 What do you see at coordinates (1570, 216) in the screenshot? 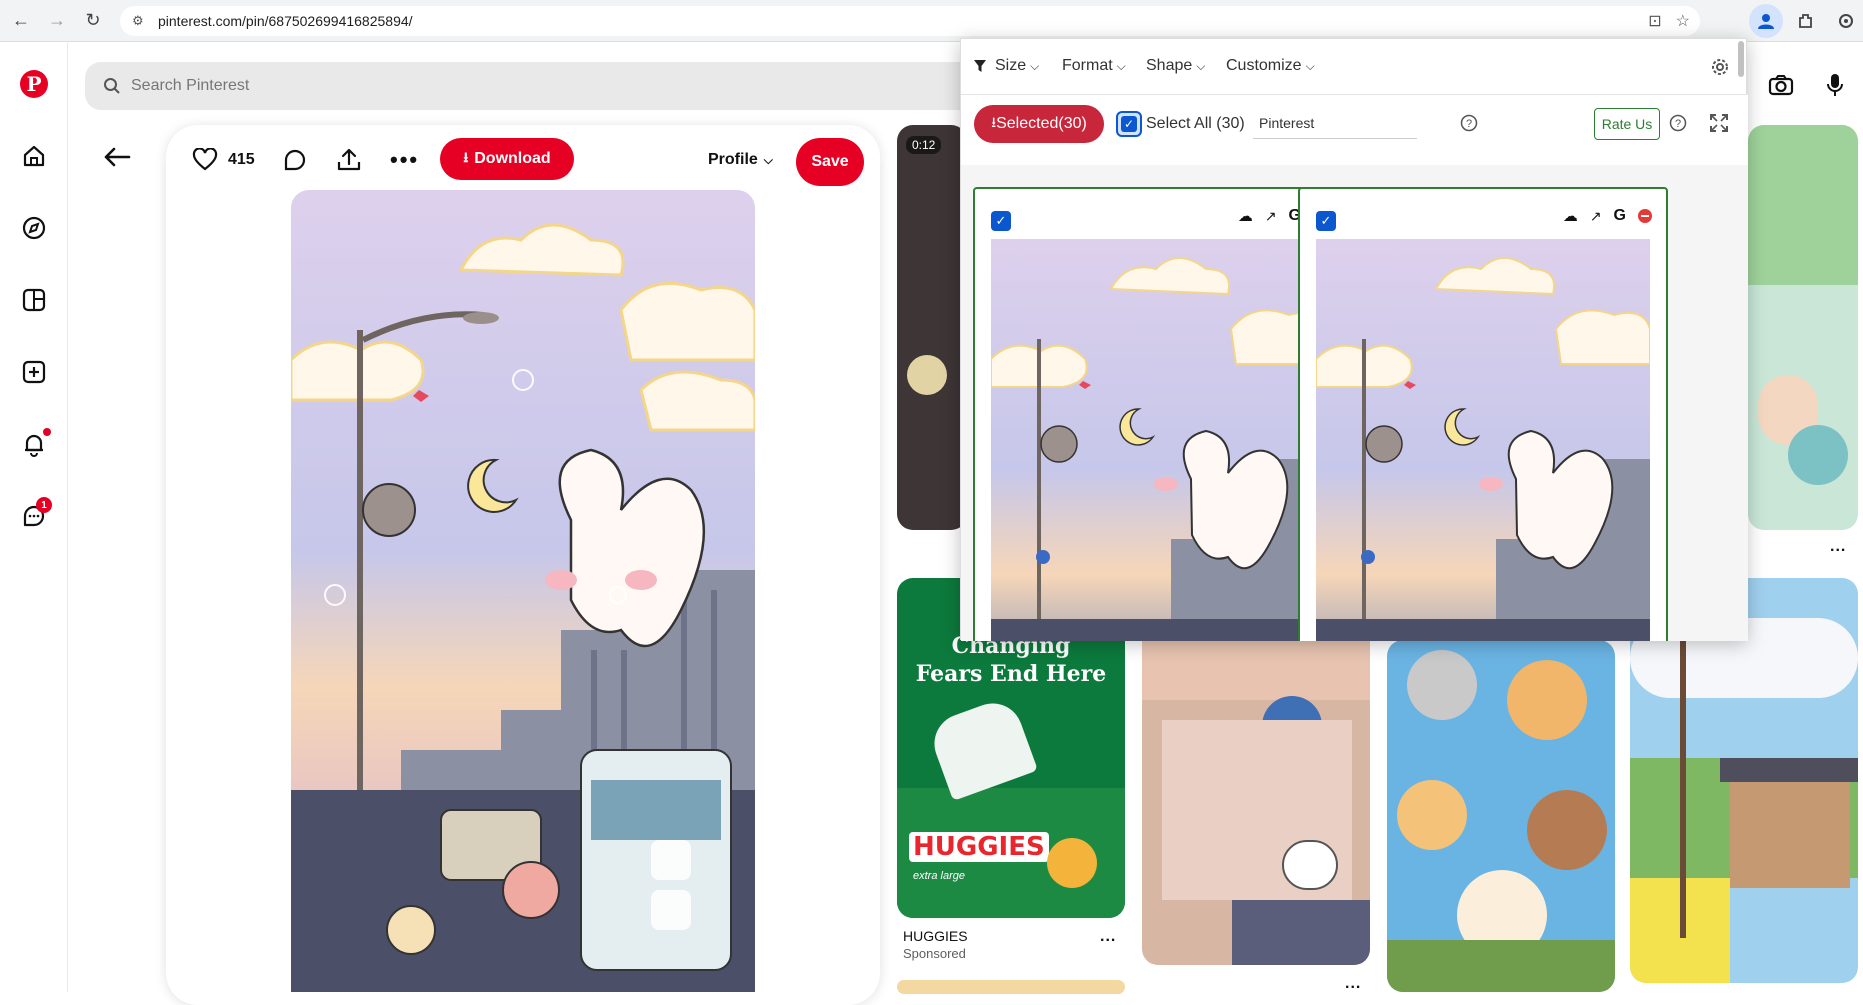
I see `cloud-download-icon-2: ☁` at bounding box center [1570, 216].